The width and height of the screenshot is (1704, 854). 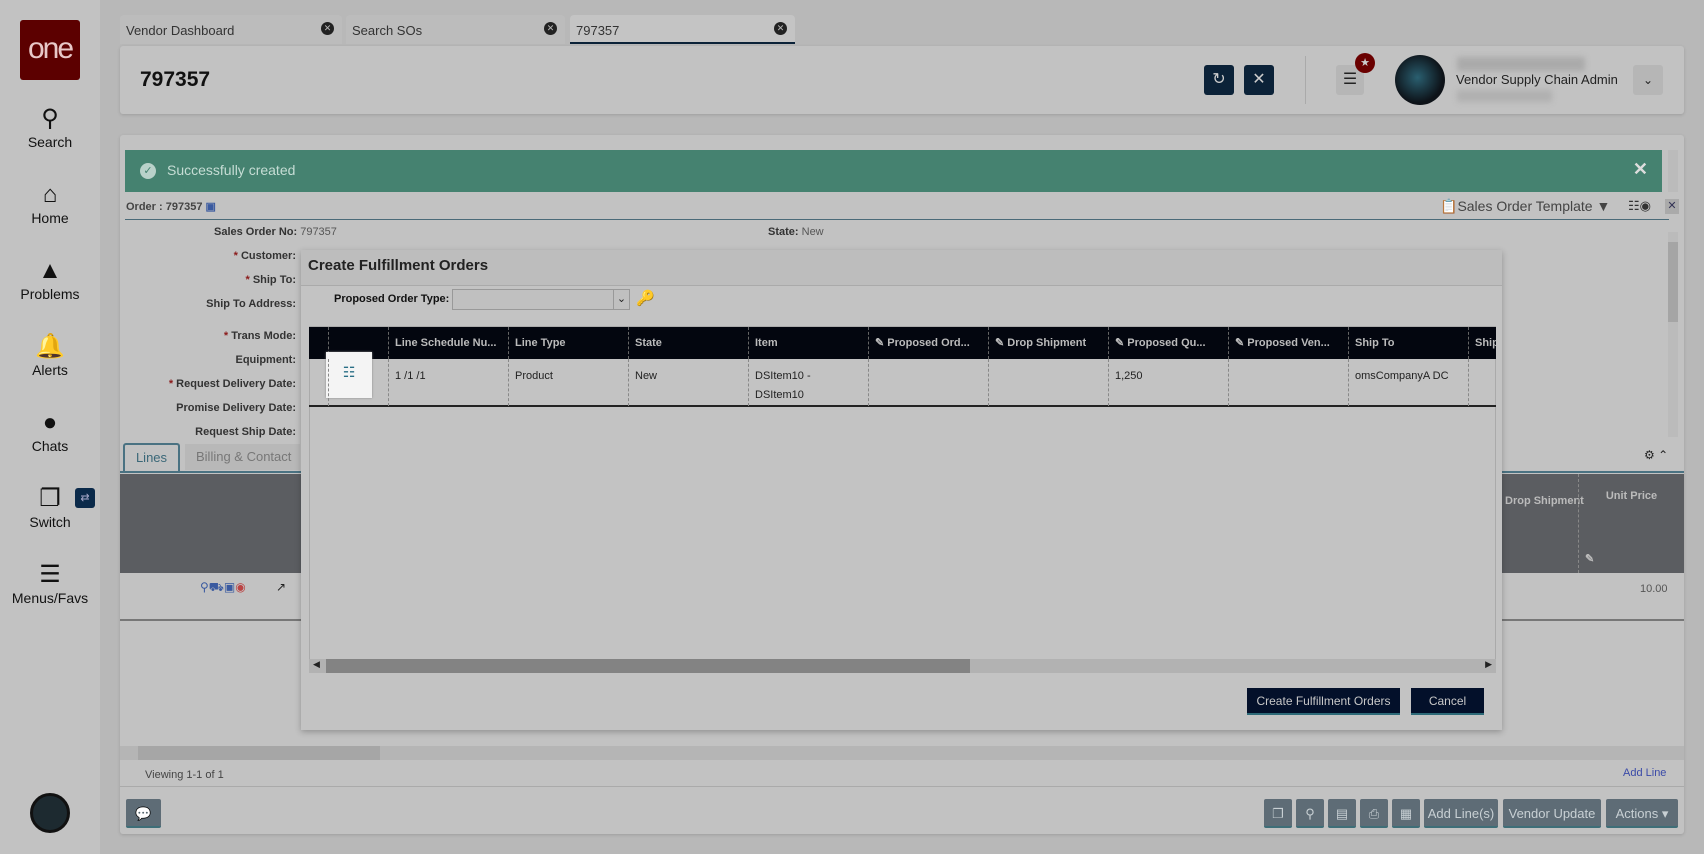 What do you see at coordinates (398, 265) in the screenshot?
I see `modal-title: Create Fulfillment Orders` at bounding box center [398, 265].